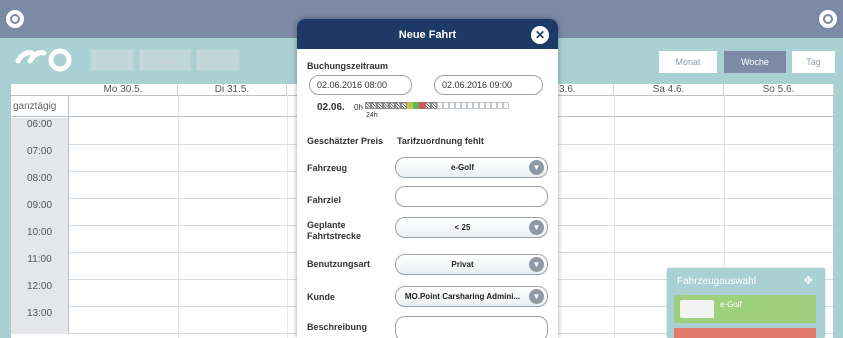  What do you see at coordinates (40, 239) in the screenshot?
I see `hour-label: 10:00` at bounding box center [40, 239].